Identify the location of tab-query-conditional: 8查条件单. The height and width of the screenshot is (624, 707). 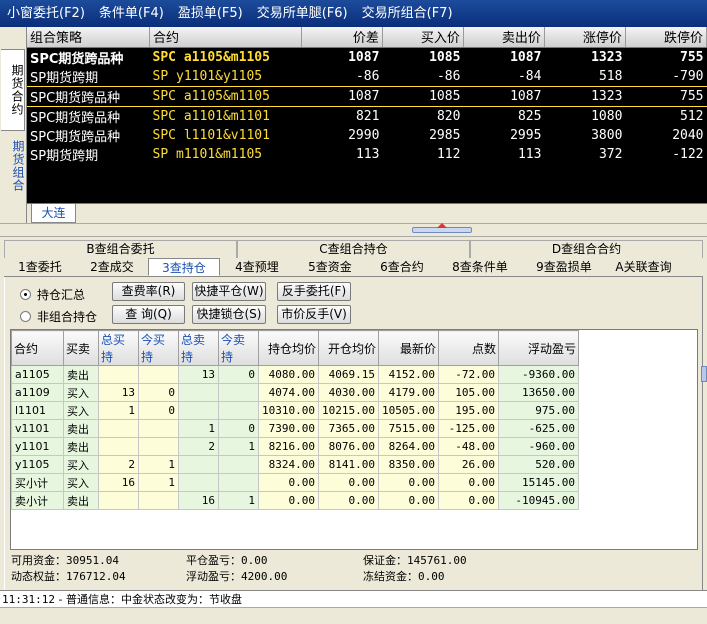
(480, 267).